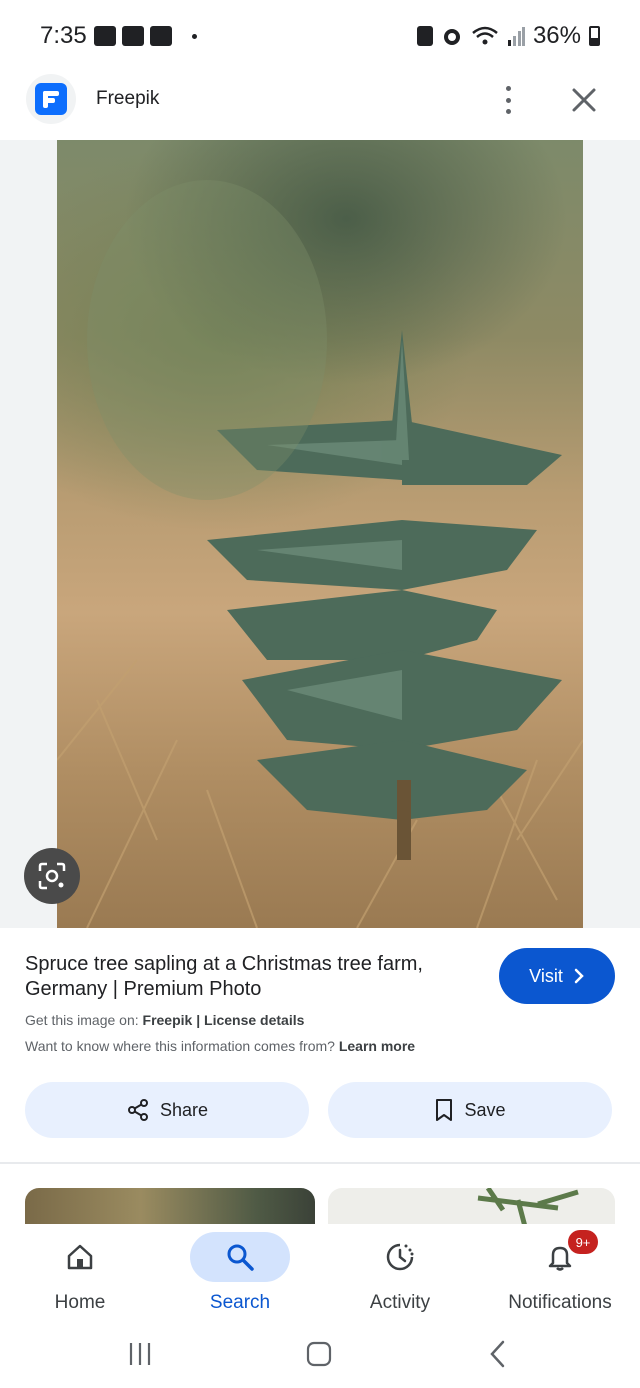 The width and height of the screenshot is (640, 1388). Describe the element at coordinates (240, 1277) in the screenshot. I see `nav-search: Search` at that location.